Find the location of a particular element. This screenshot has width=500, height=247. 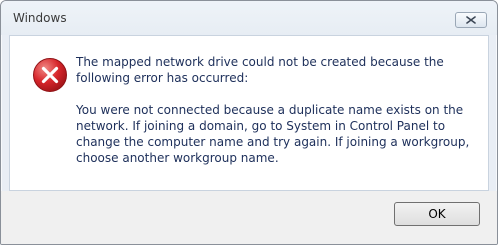

title-bar: Windows is located at coordinates (249, 18).